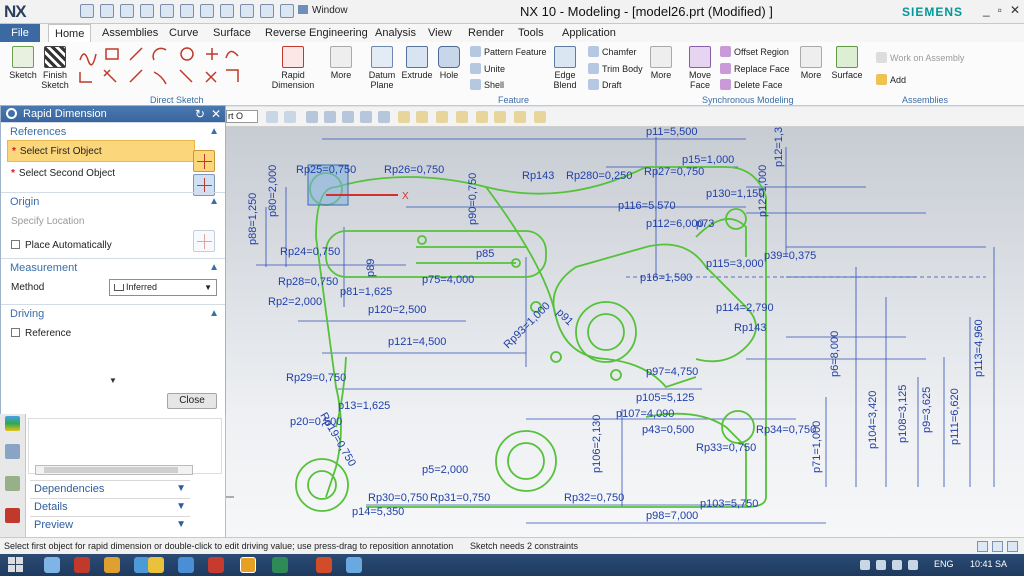  Describe the element at coordinates (835, 354) in the screenshot. I see `dimension-label: p6=8,000` at that location.